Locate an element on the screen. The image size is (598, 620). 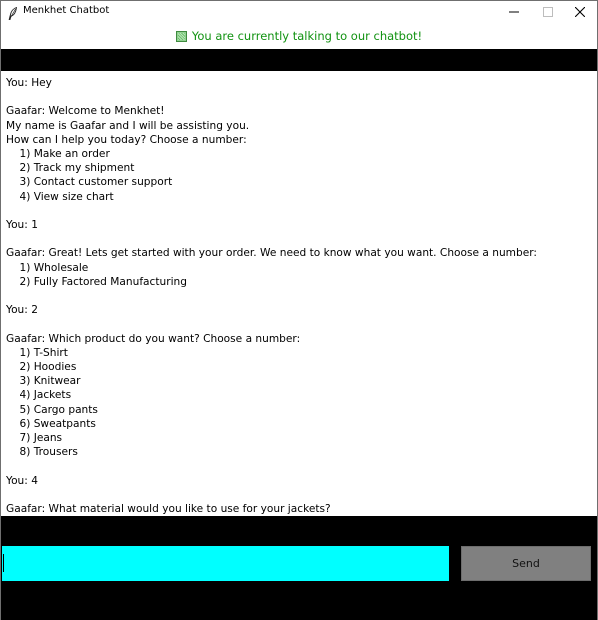
title-bar: Menkhet Chatbot is located at coordinates (299, 12).